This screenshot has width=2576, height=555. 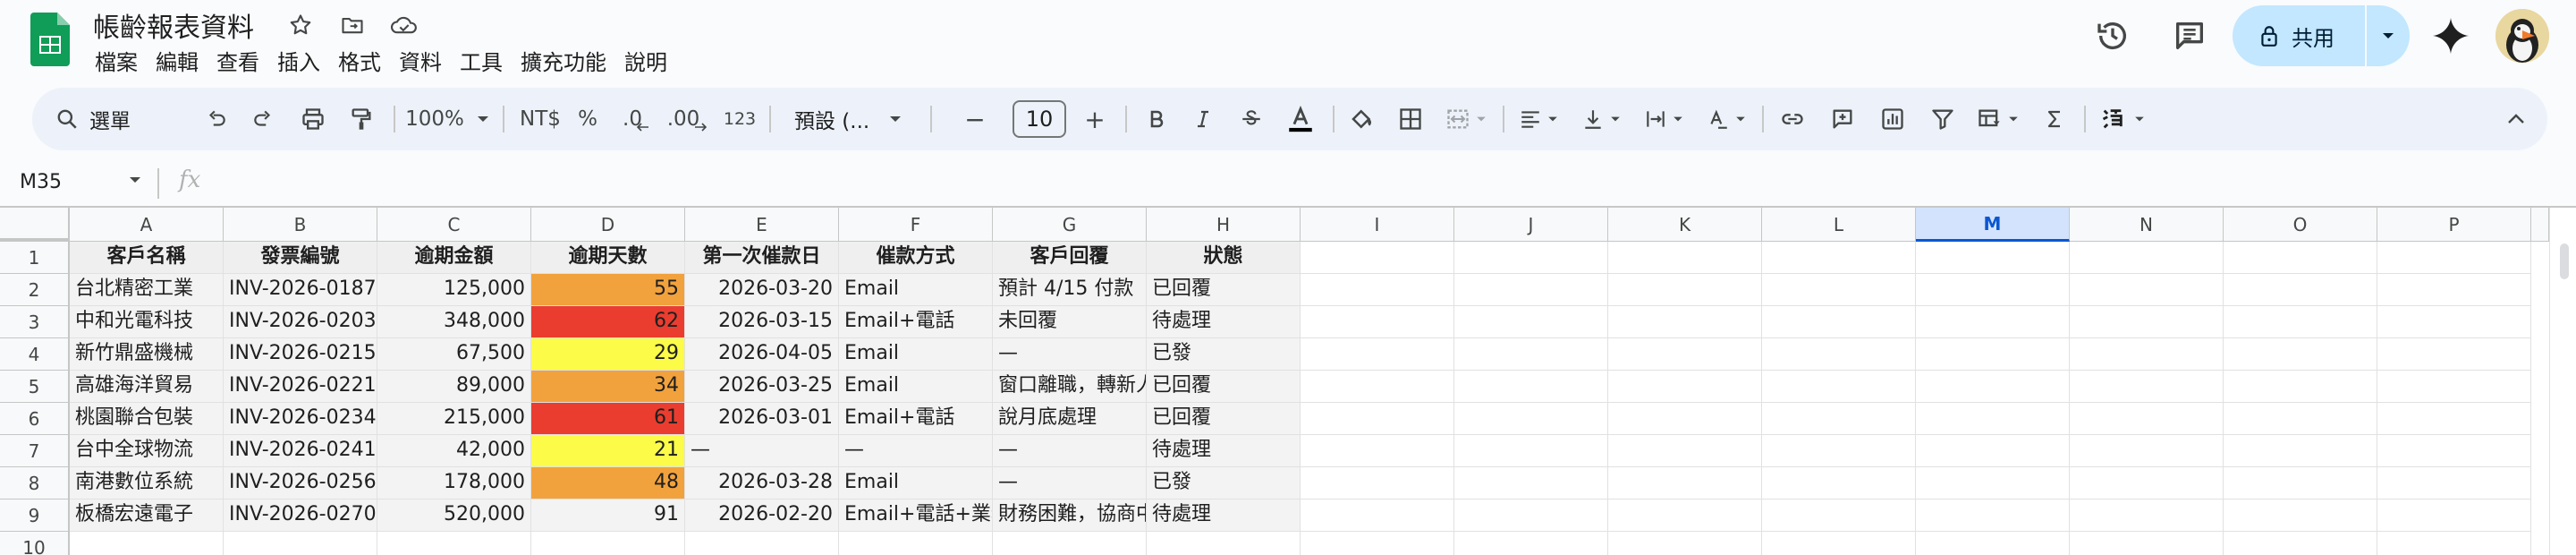 What do you see at coordinates (1156, 119) in the screenshot?
I see `bold-button` at bounding box center [1156, 119].